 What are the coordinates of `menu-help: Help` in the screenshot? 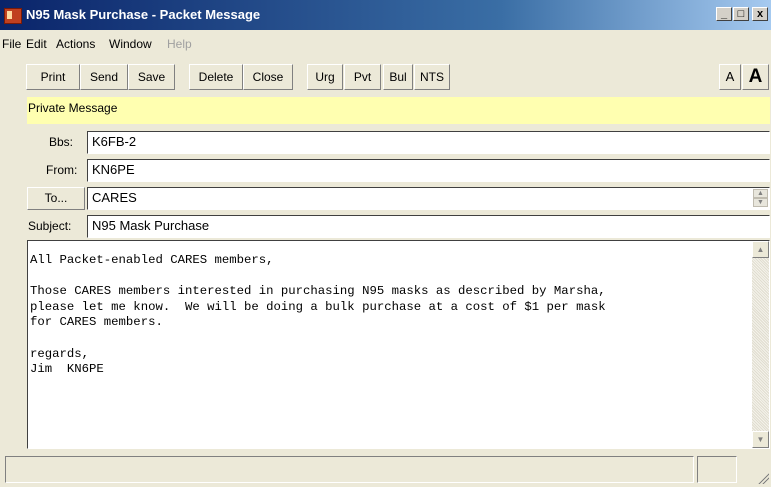 It's located at (179, 44).